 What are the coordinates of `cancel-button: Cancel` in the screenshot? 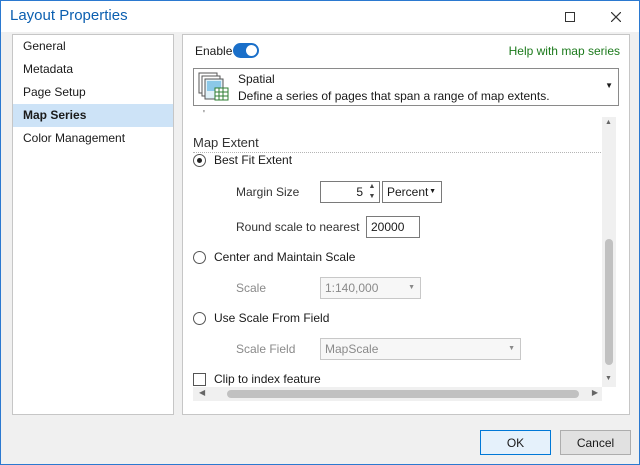 It's located at (595, 442).